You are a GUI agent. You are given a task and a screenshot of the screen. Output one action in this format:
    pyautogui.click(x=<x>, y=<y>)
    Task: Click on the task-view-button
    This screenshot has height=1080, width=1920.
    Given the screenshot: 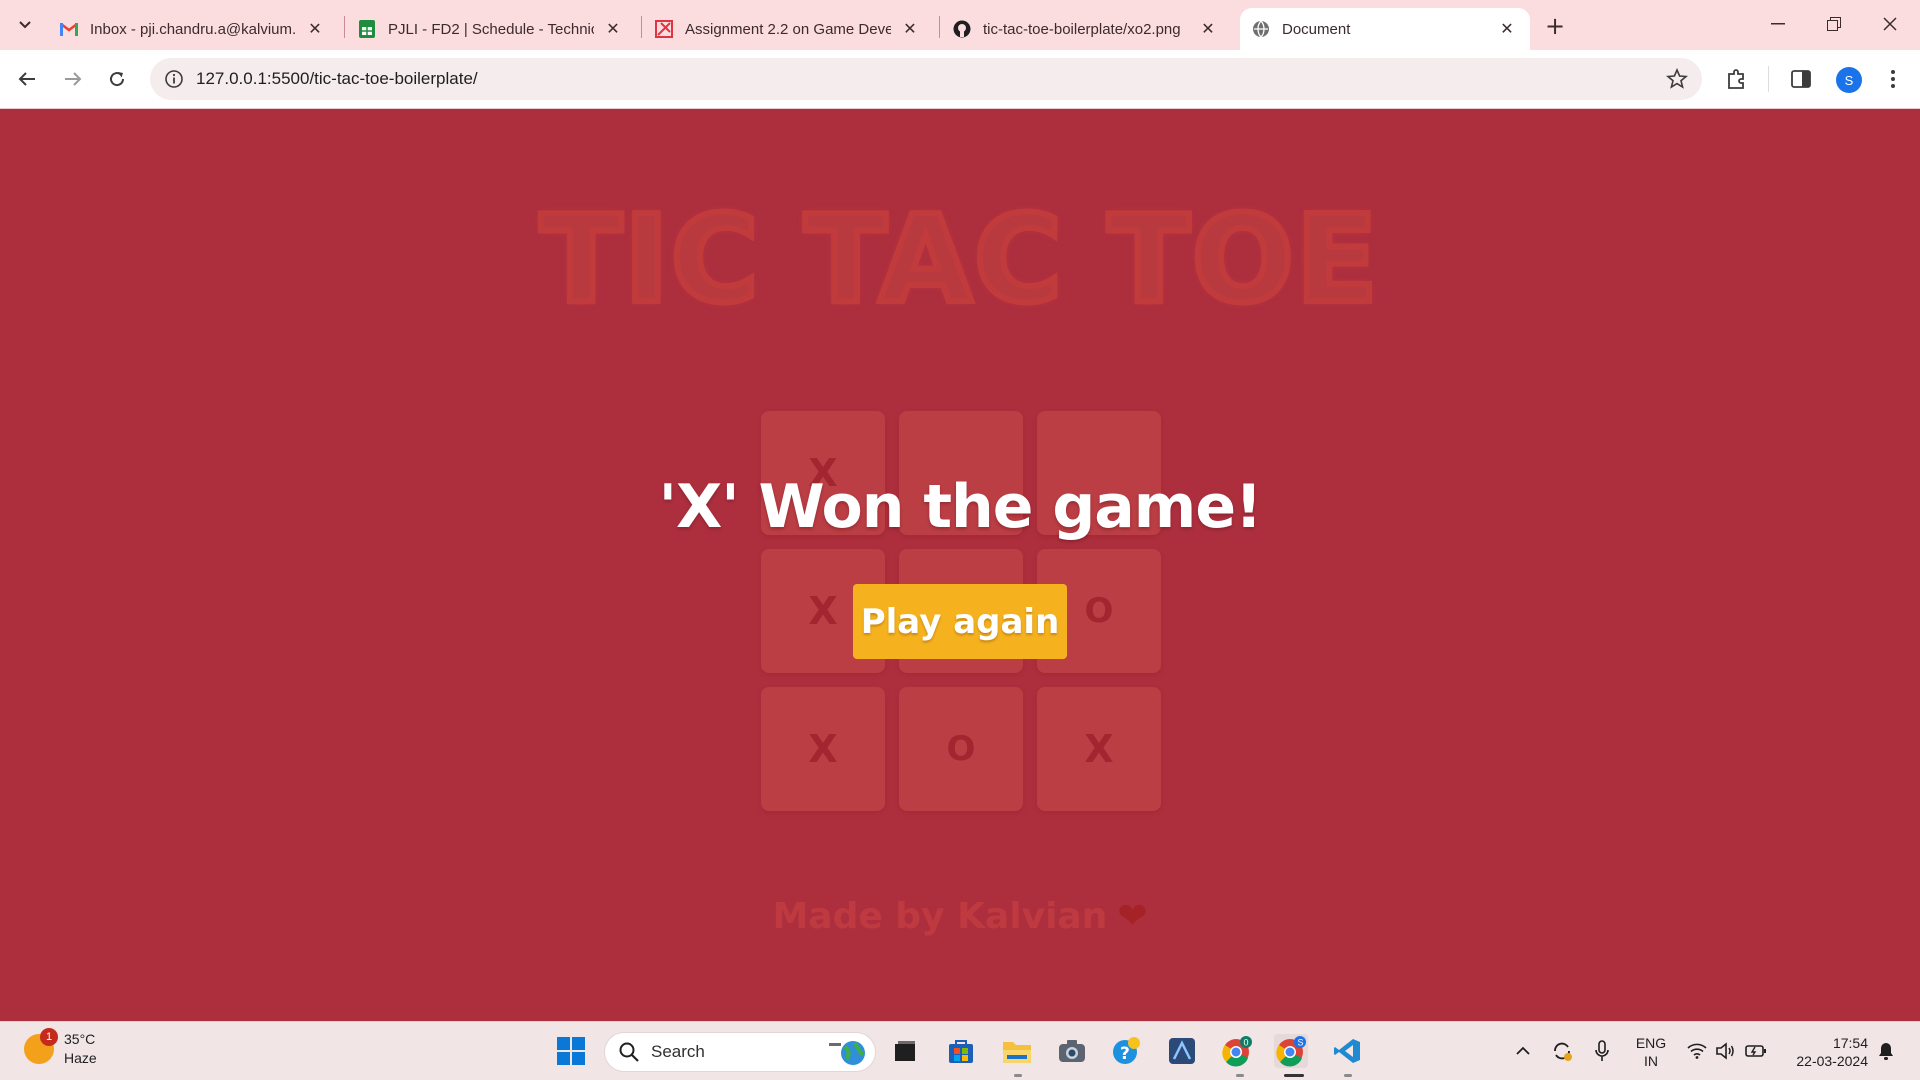 What is the action you would take?
    pyautogui.click(x=905, y=1051)
    